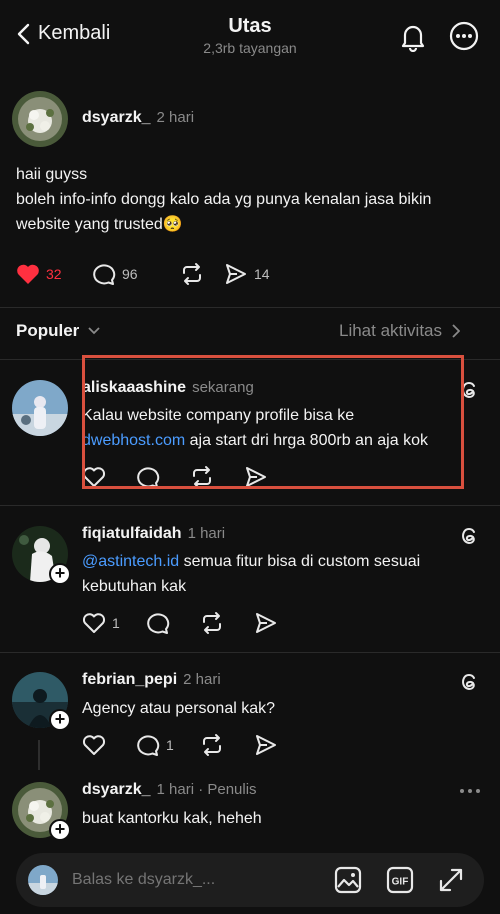  I want to click on expand-icon, so click(451, 880).